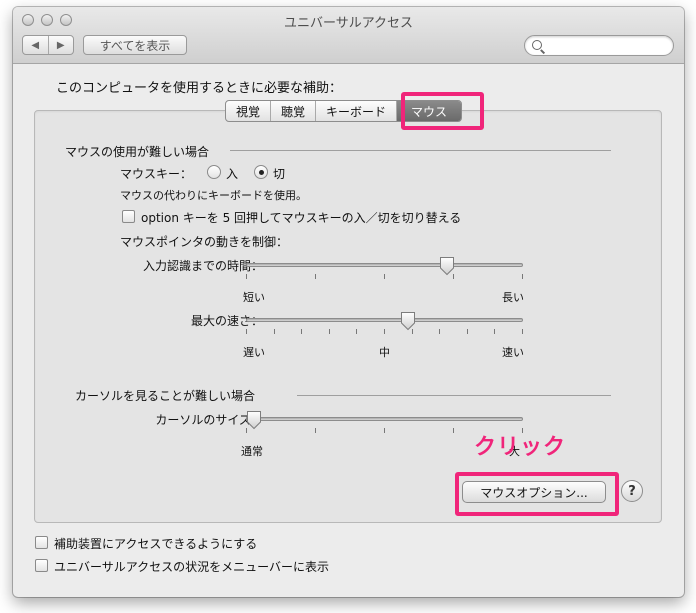 This screenshot has width=696, height=613. What do you see at coordinates (599, 45) in the screenshot?
I see `search-input` at bounding box center [599, 45].